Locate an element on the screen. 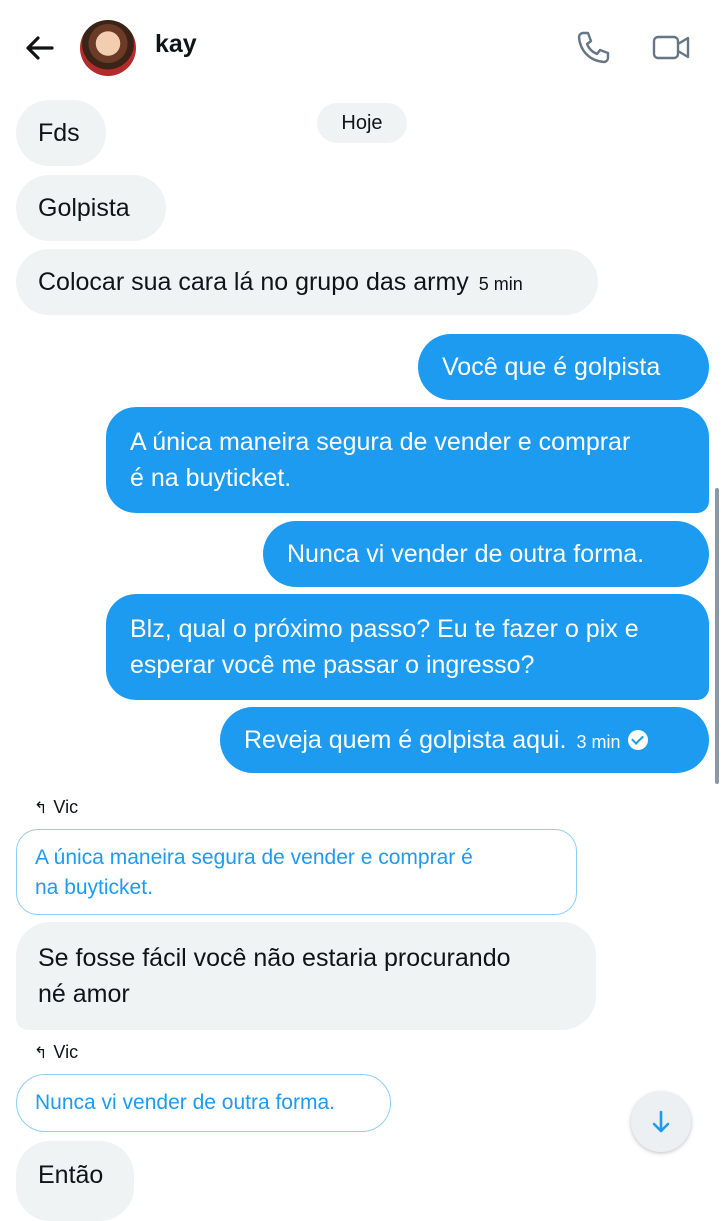 This screenshot has width=724, height=1221. video-call-button is located at coordinates (671, 47).